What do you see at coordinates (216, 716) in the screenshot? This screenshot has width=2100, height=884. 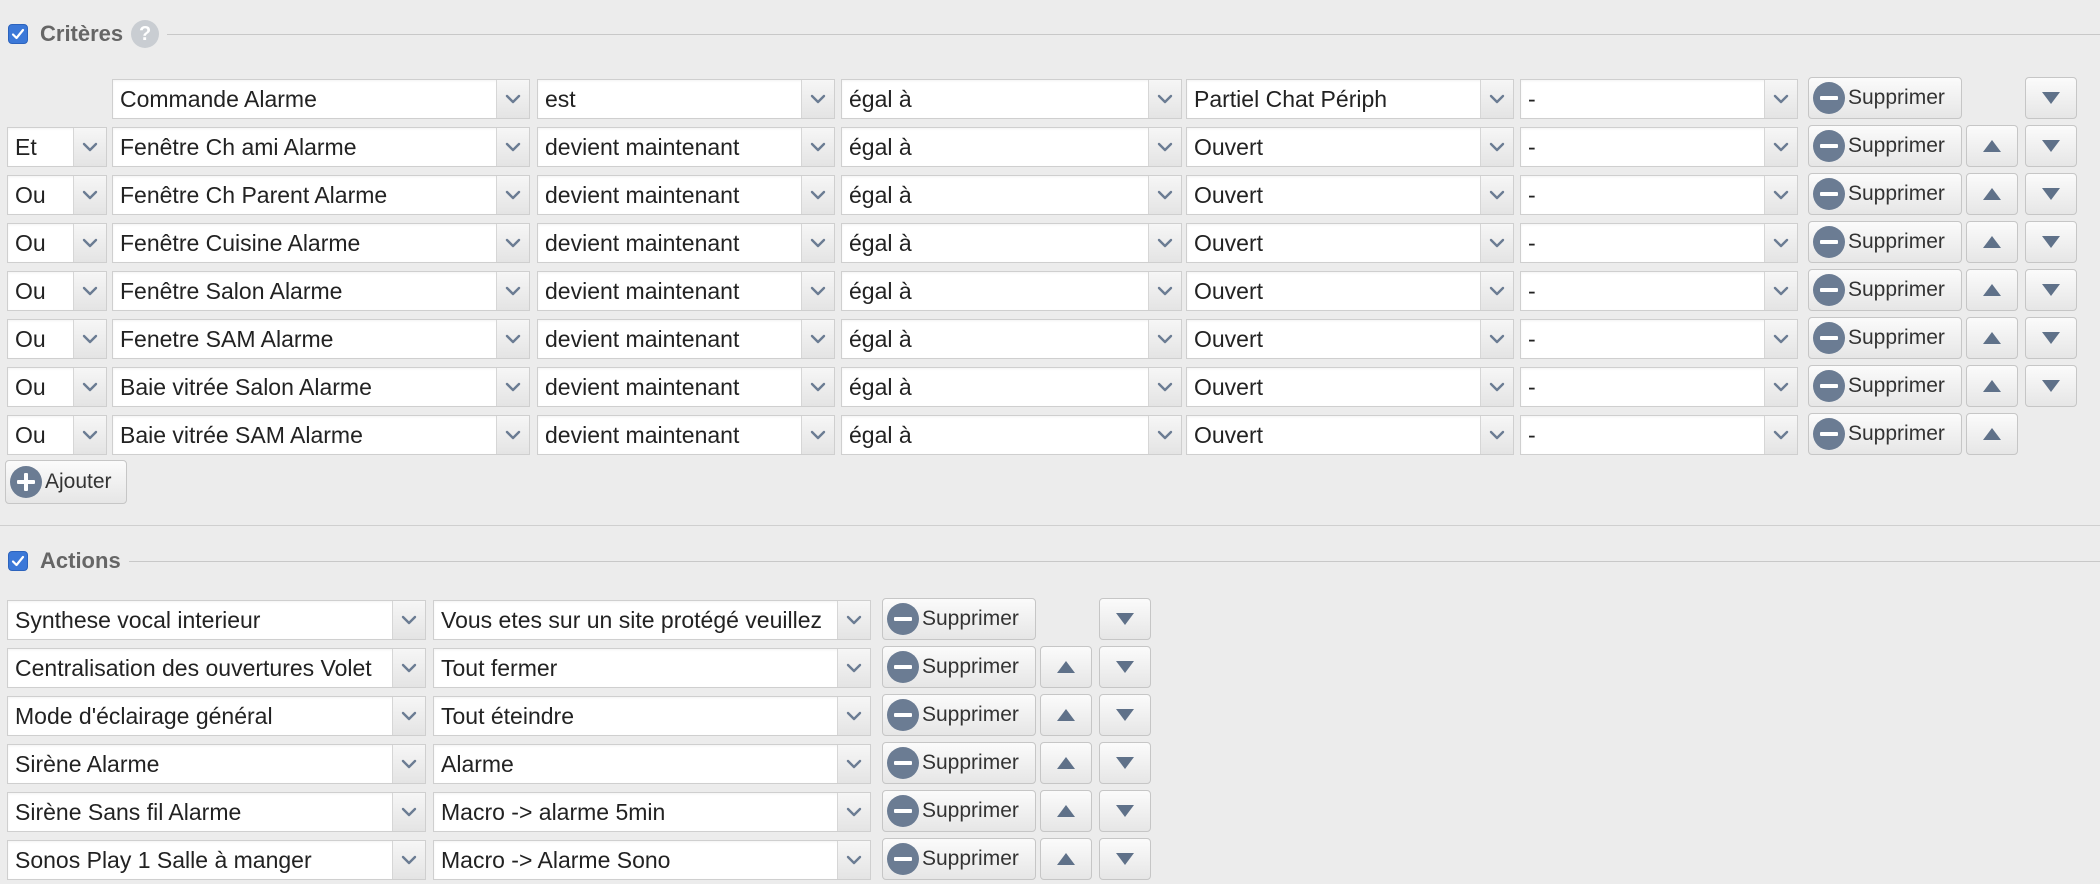 I see `action-device-select: Mode d'éclairage général` at bounding box center [216, 716].